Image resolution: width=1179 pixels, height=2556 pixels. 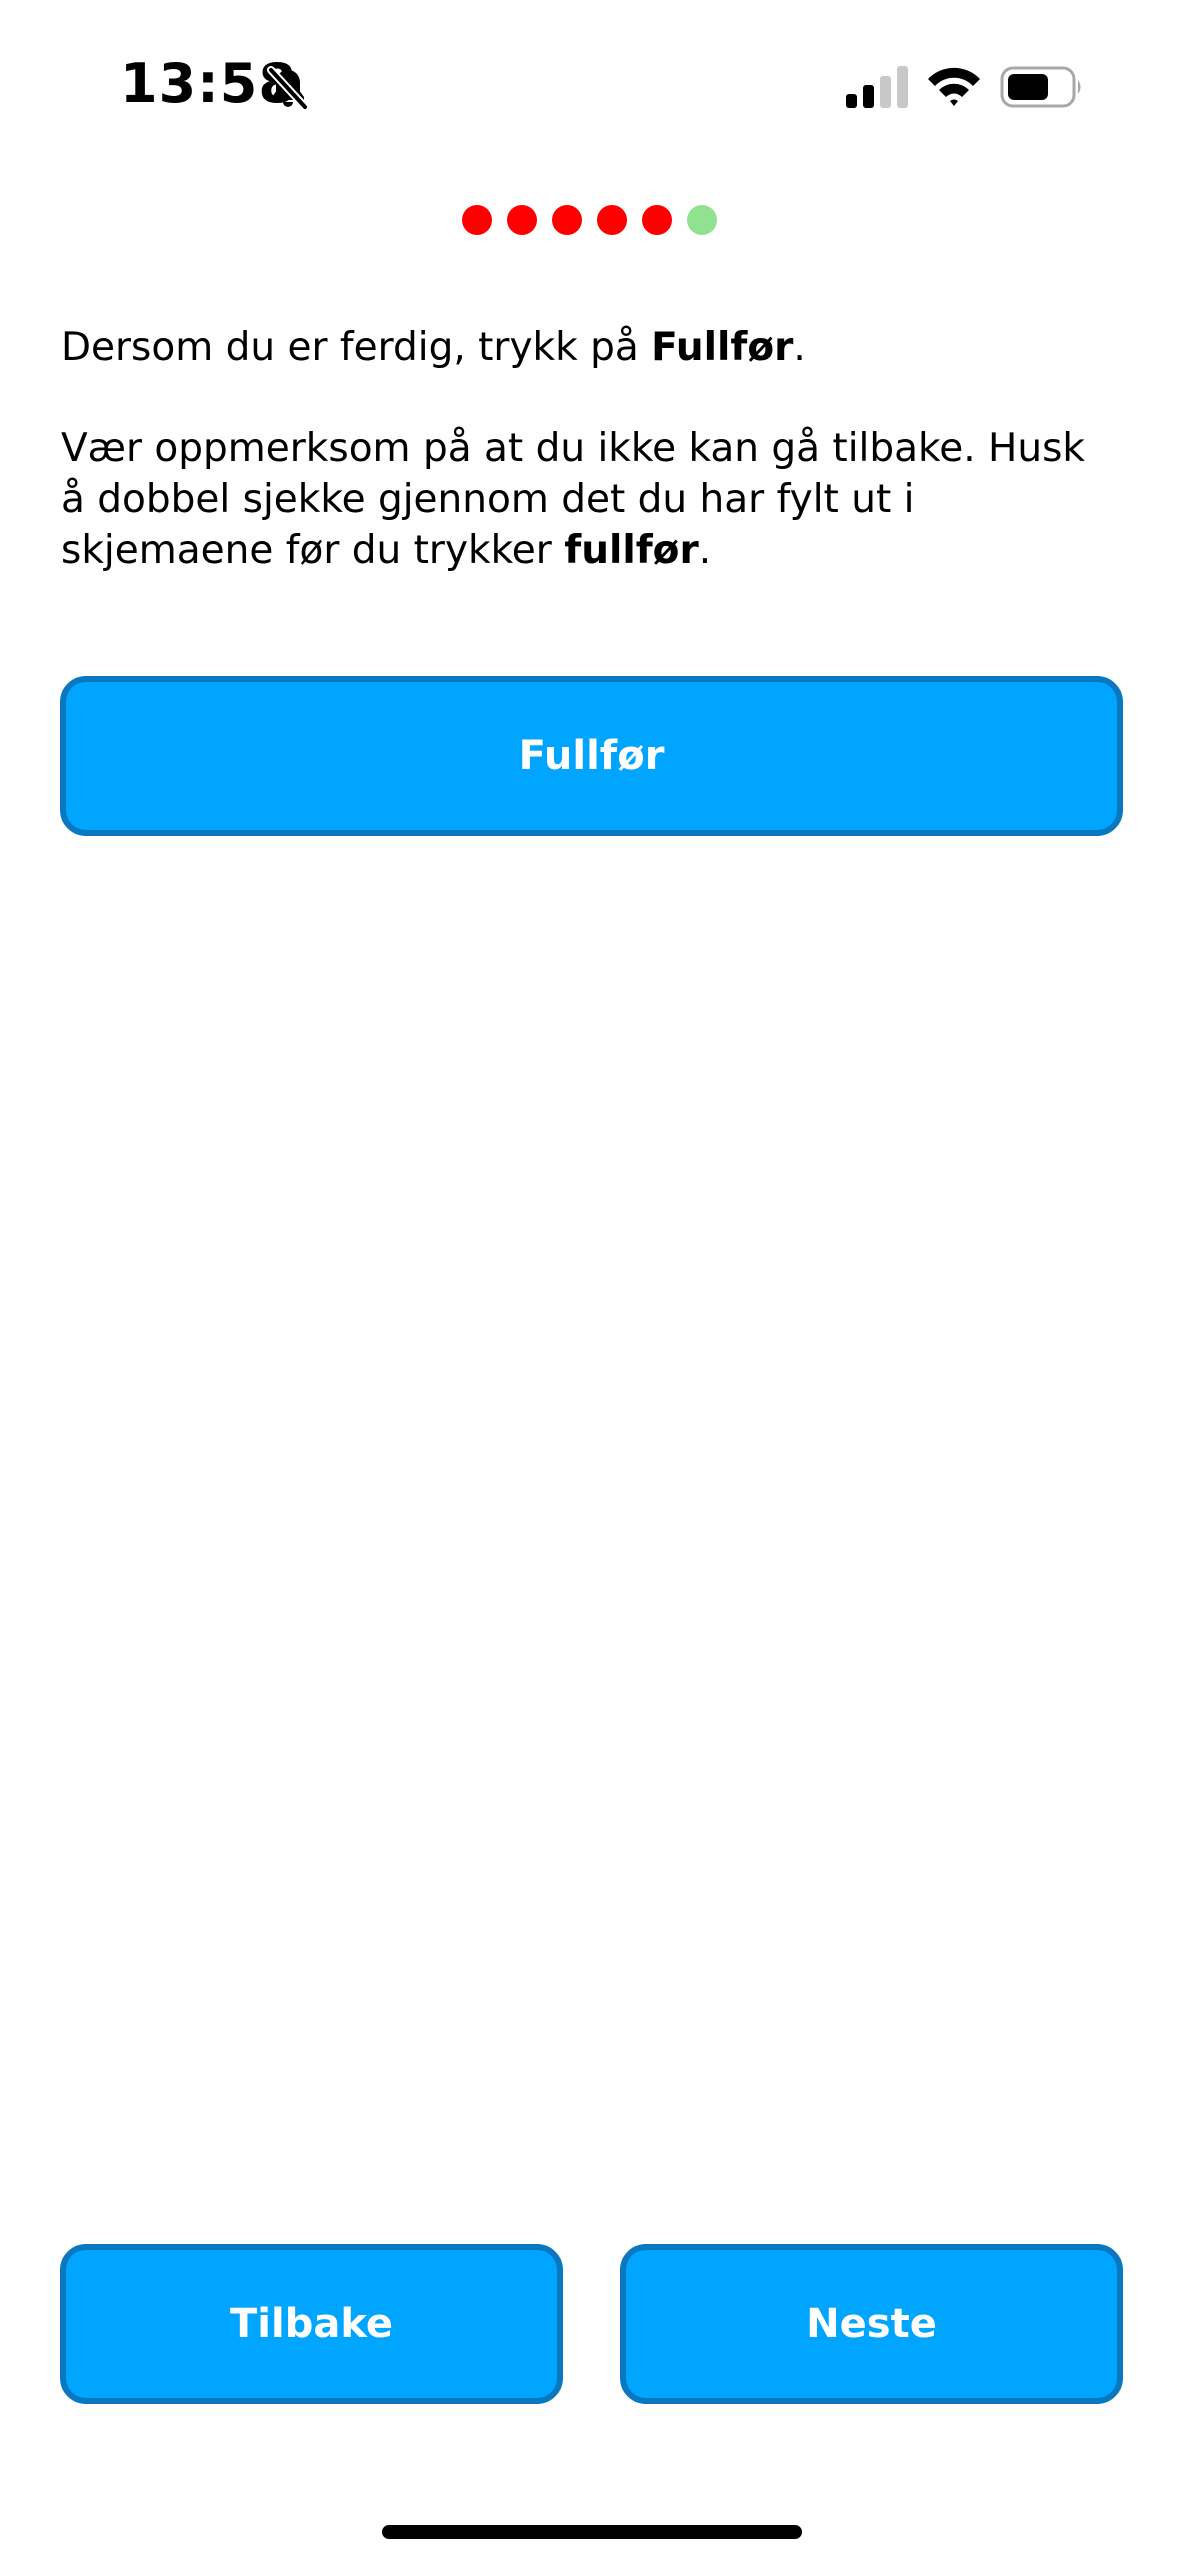 What do you see at coordinates (1040, 87) in the screenshot?
I see `battery-icon` at bounding box center [1040, 87].